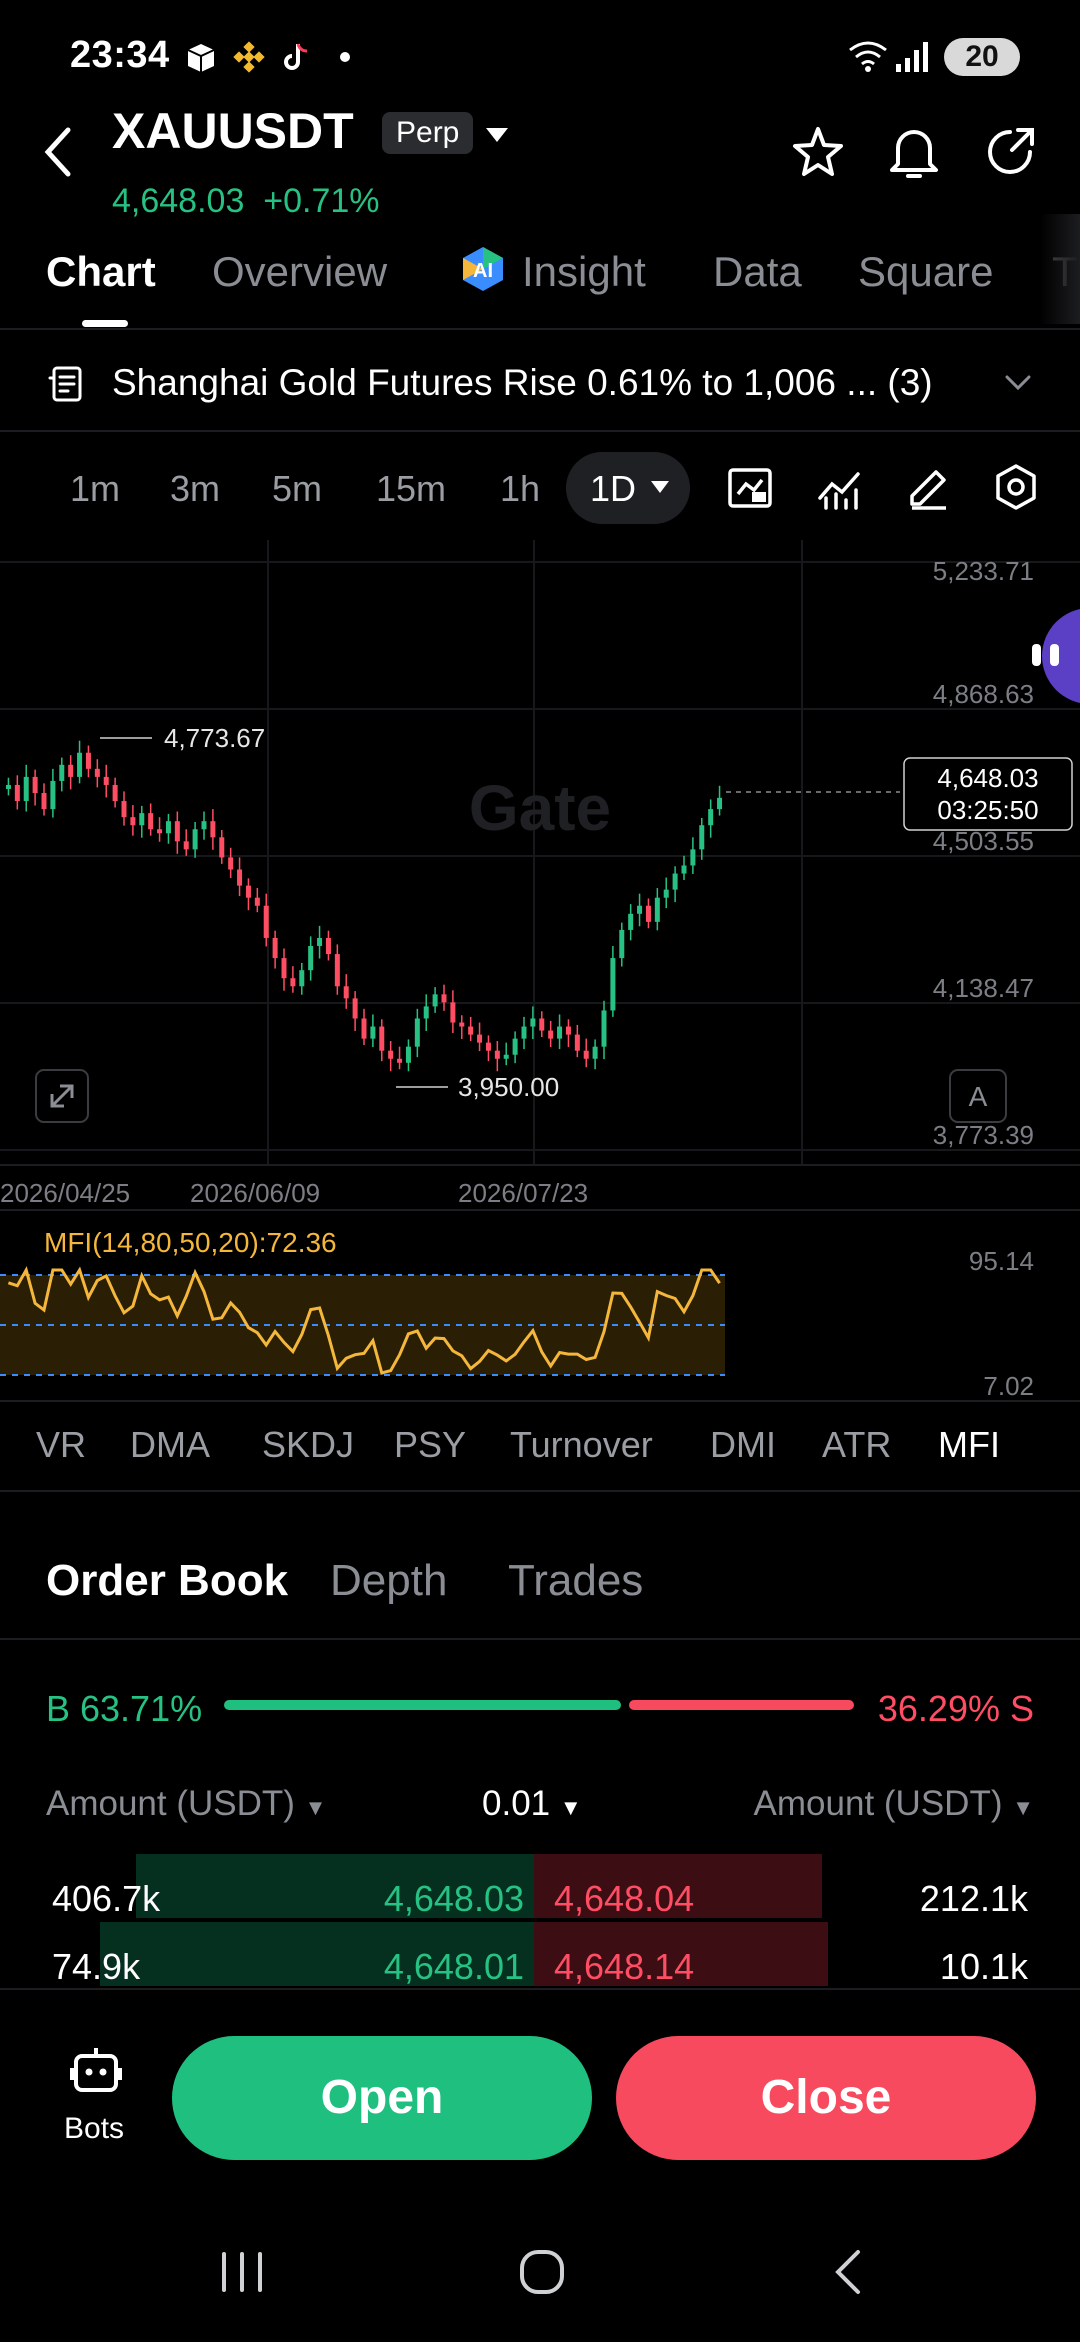 Image resolution: width=1080 pixels, height=2342 pixels. I want to click on tab-depth: Depth, so click(388, 1581).